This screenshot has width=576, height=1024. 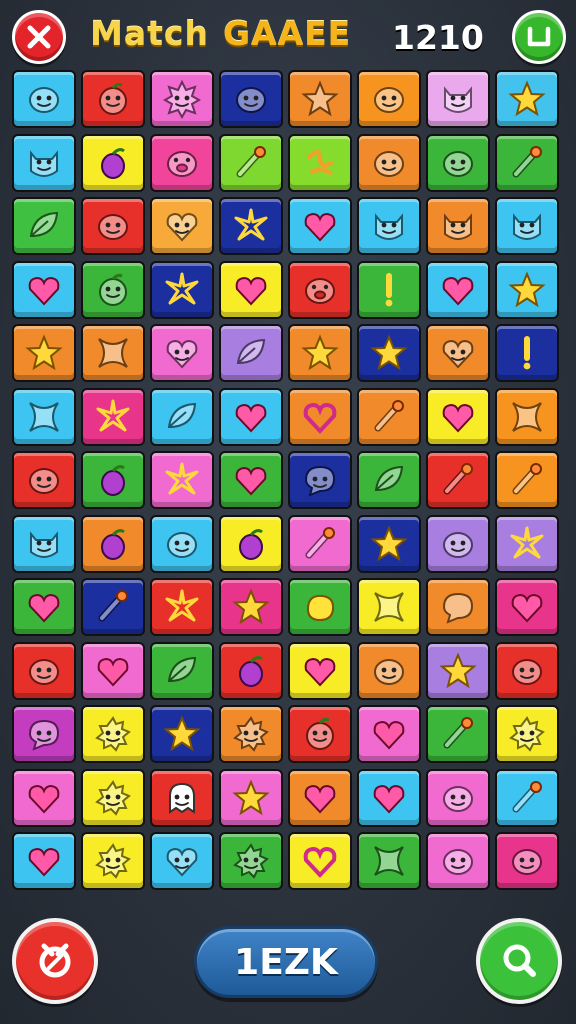 What do you see at coordinates (39, 37) in the screenshot?
I see `close-button` at bounding box center [39, 37].